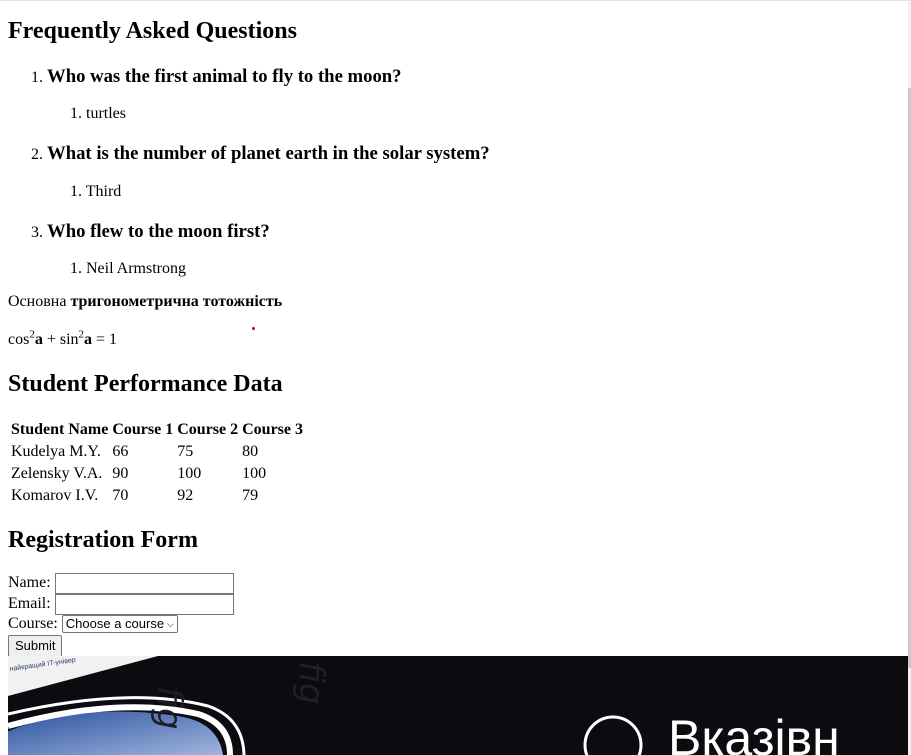 This screenshot has width=911, height=755. What do you see at coordinates (136, 268) in the screenshot?
I see `faq-answer-text: Neil Armstrong` at bounding box center [136, 268].